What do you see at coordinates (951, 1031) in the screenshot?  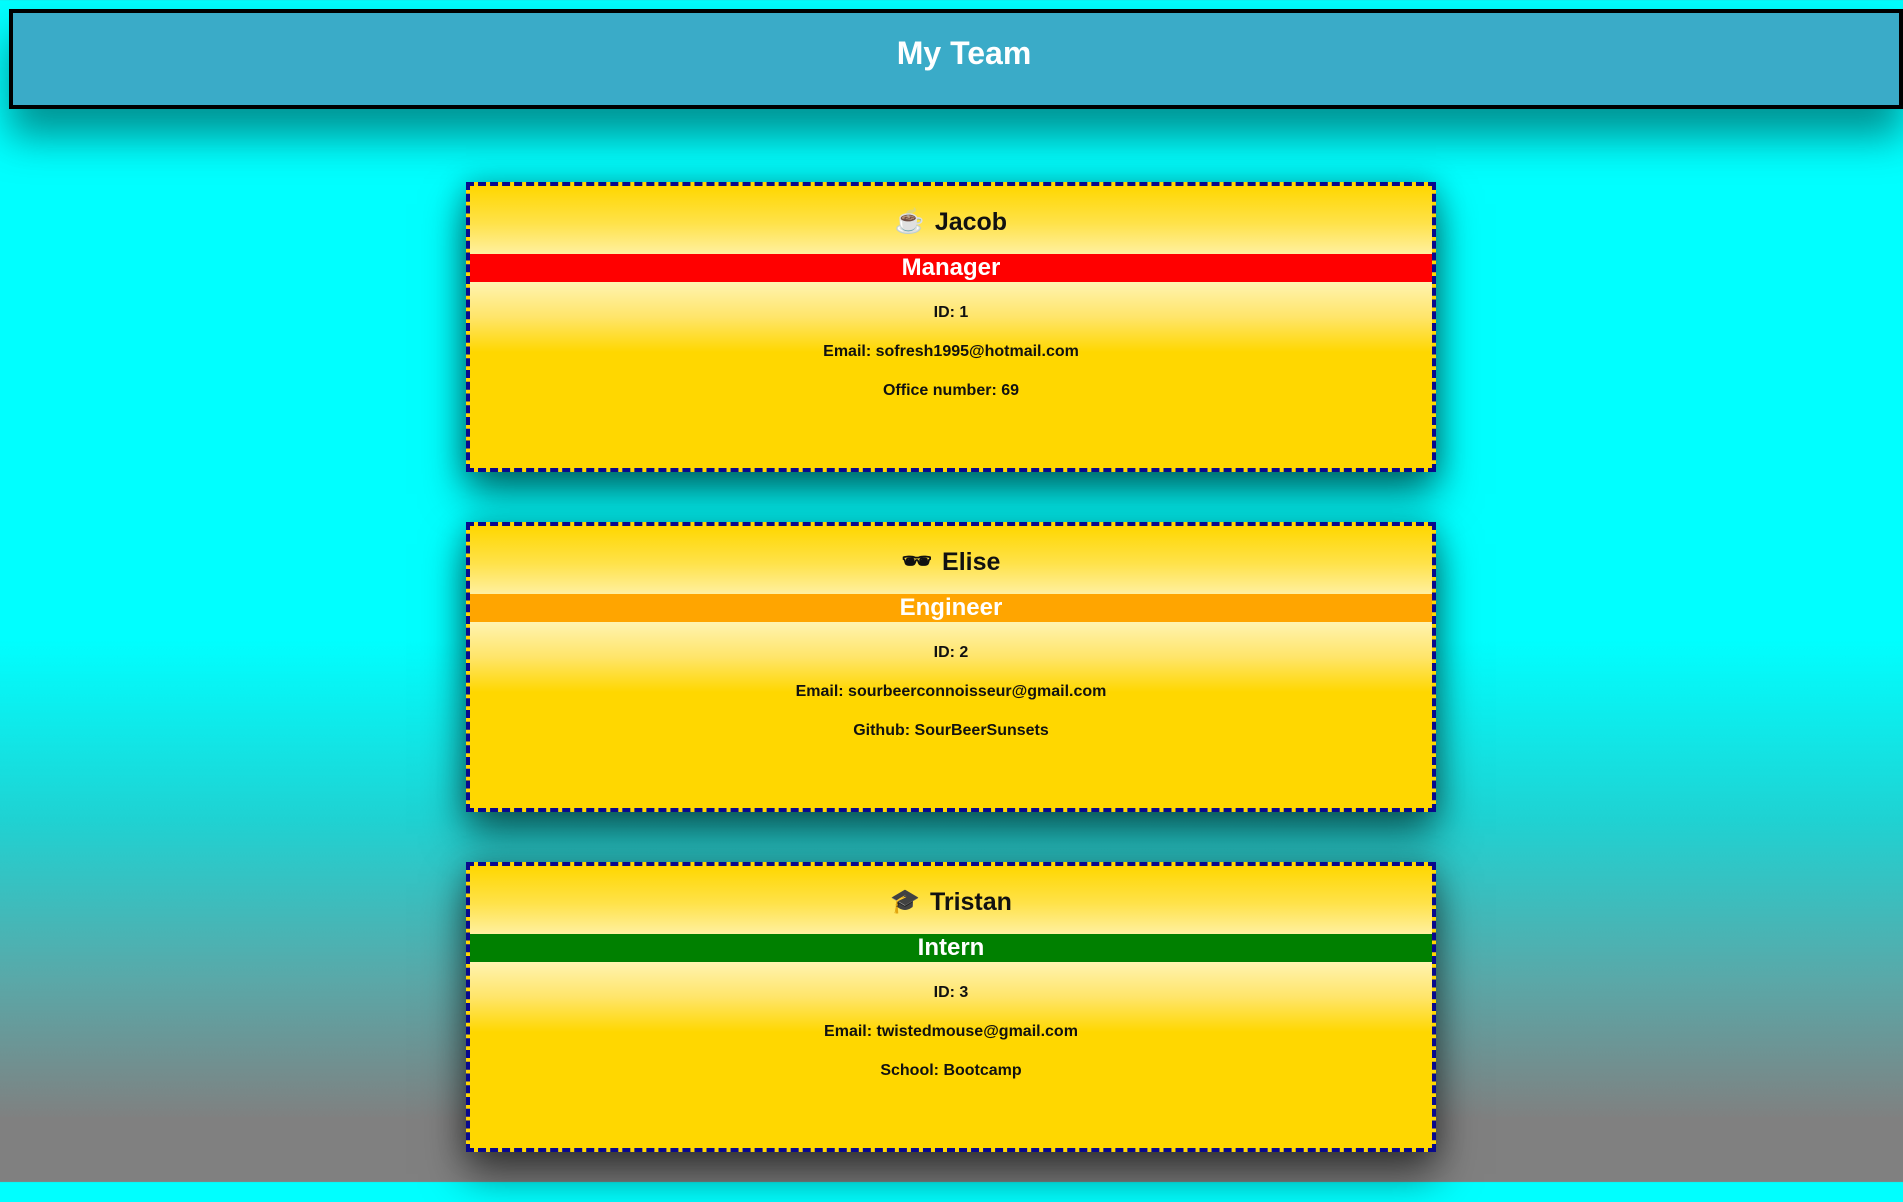 I see `employee-email: Email: twistedmouse@gmail.com` at bounding box center [951, 1031].